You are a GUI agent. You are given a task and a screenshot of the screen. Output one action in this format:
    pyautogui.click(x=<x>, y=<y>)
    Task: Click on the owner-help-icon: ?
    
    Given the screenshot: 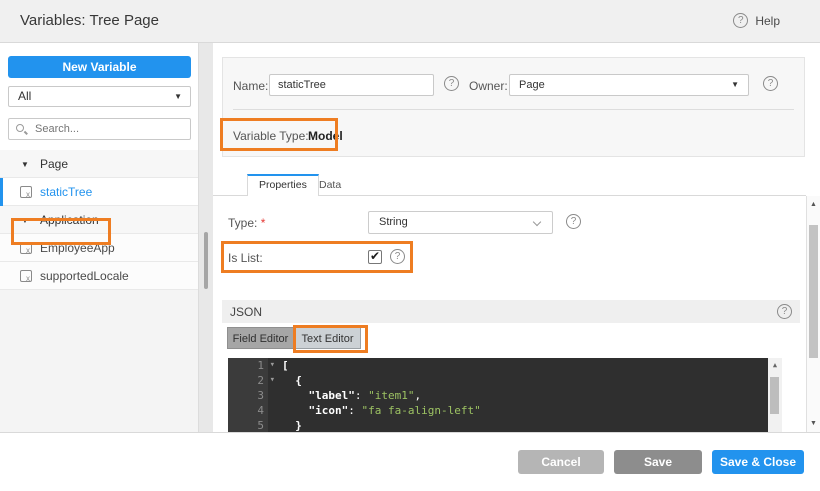 What is the action you would take?
    pyautogui.click(x=770, y=83)
    